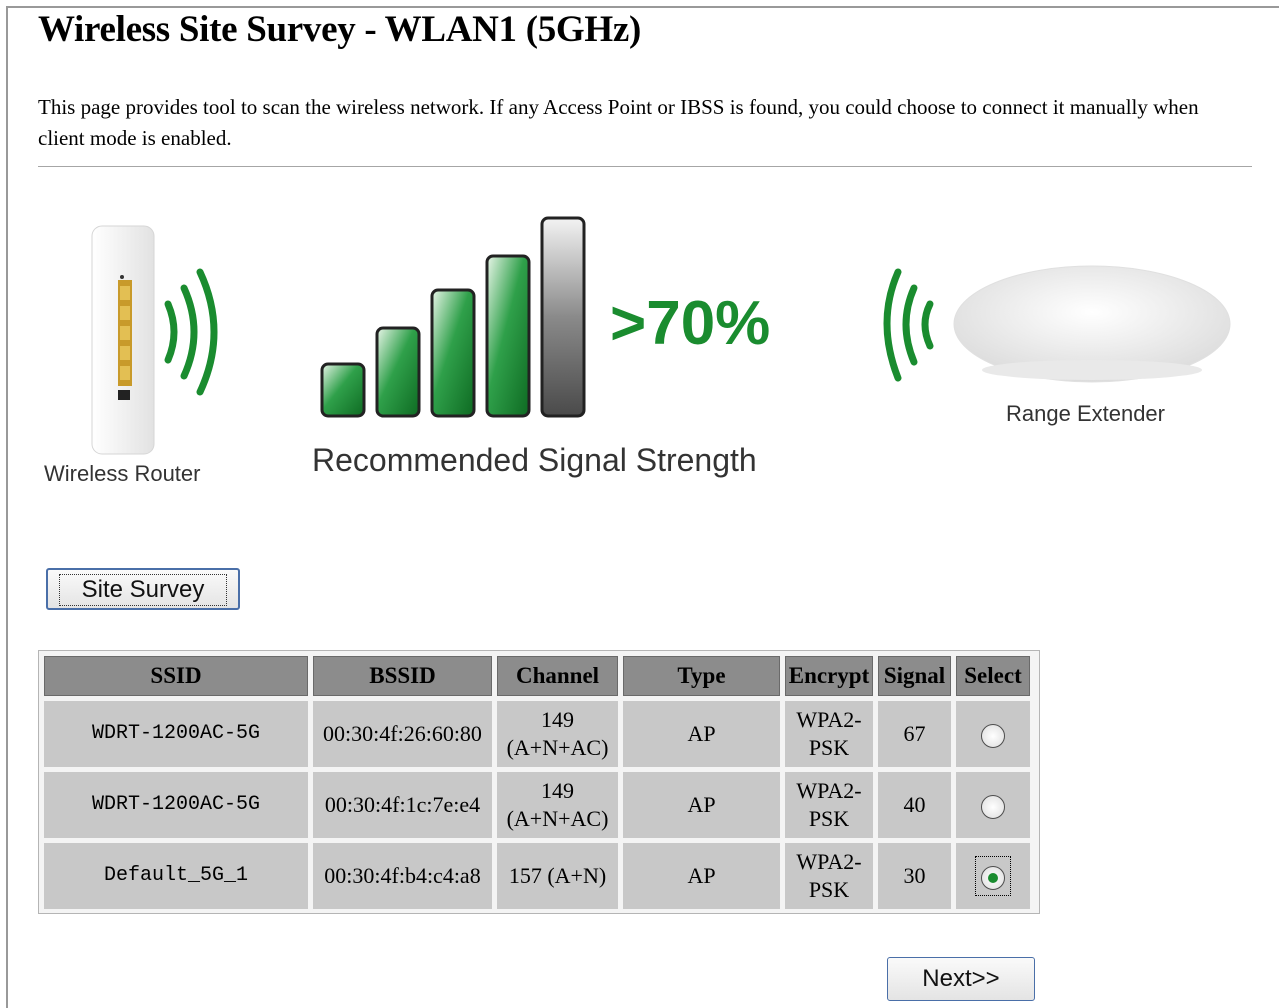 This screenshot has width=1279, height=1008. I want to click on range-extender-icon, so click(1057, 324).